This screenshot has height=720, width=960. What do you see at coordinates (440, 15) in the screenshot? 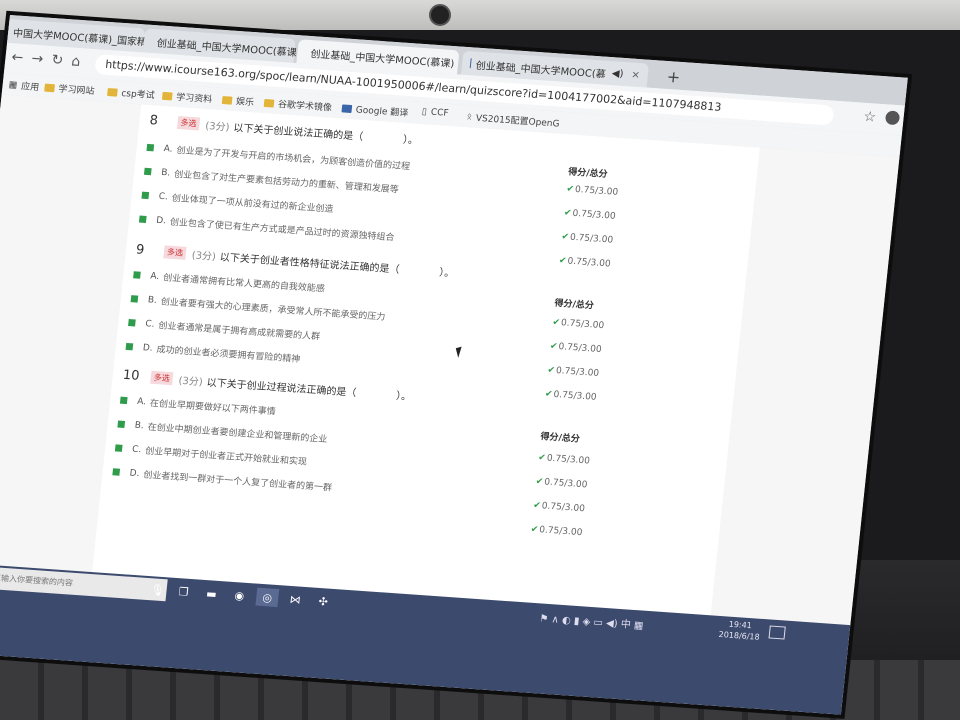
I see `webcam` at bounding box center [440, 15].